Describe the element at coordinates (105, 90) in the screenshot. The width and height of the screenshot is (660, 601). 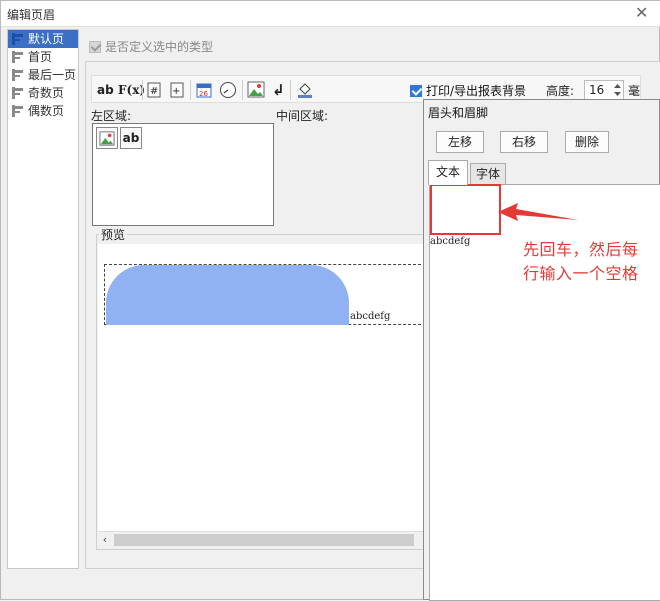
I see `insert-text-button: ab` at that location.